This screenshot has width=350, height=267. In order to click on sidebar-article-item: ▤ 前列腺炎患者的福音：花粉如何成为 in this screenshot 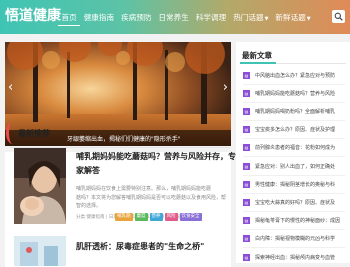, I will do `click(295, 148)`.